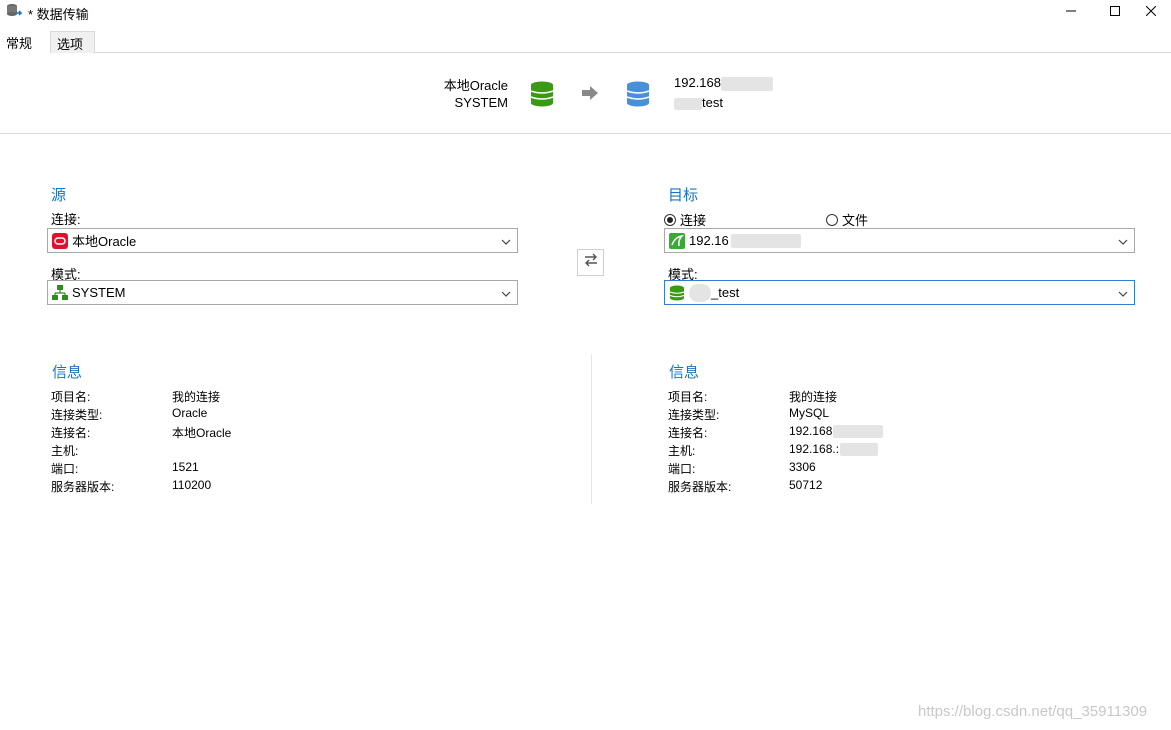 The image size is (1171, 730). Describe the element at coordinates (67, 372) in the screenshot. I see `source-info-title: 信息` at that location.